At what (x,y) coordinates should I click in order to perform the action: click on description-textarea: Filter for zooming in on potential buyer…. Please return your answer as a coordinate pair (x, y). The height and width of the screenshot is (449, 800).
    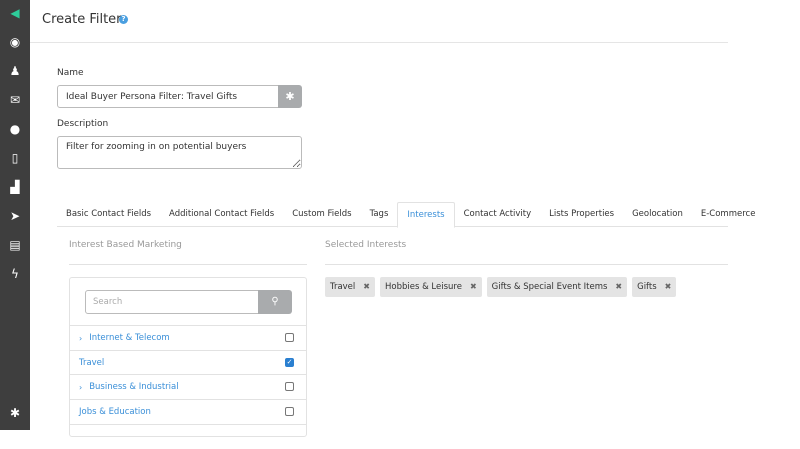
    Looking at the image, I should click on (179, 152).